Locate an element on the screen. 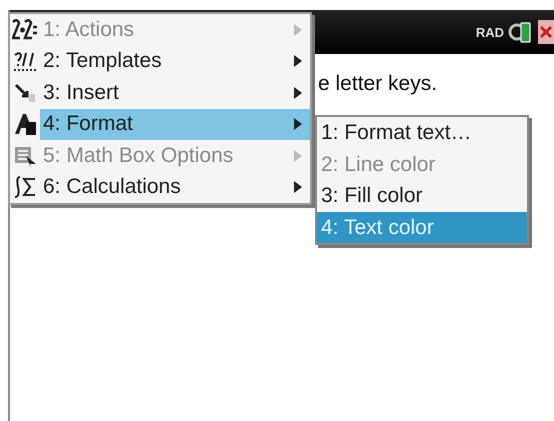  document-text: e letter keys. is located at coordinates (378, 84).